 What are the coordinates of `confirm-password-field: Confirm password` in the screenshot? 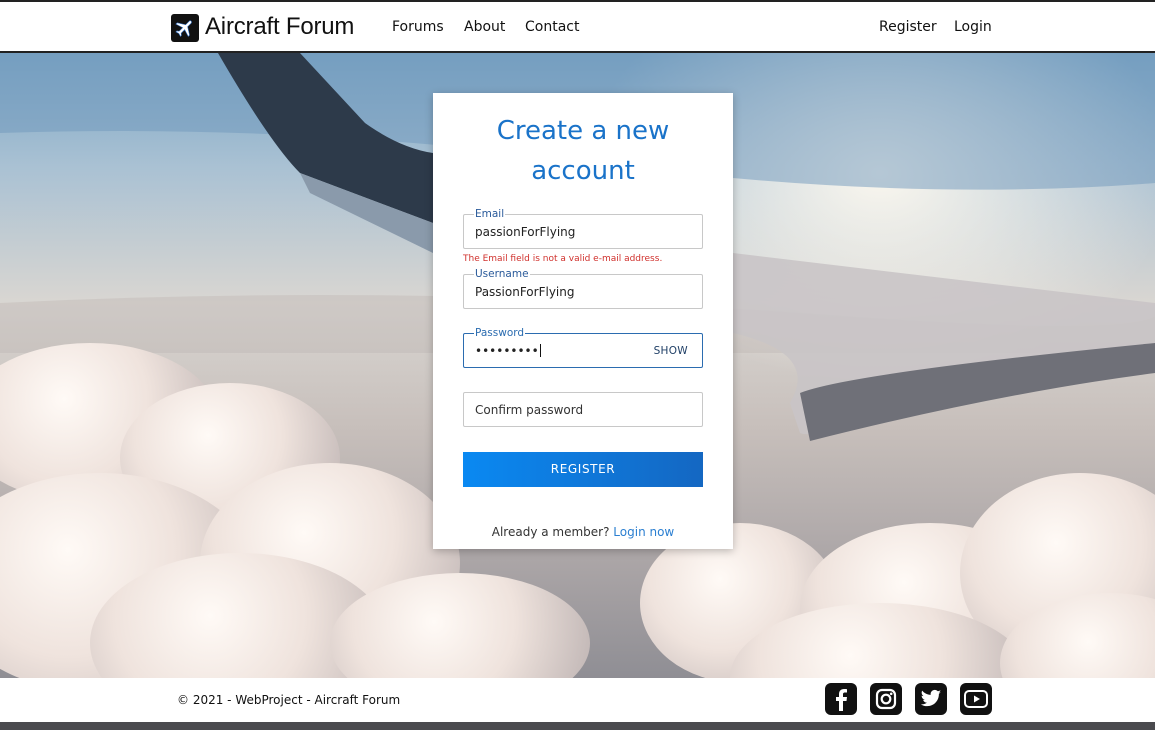 It's located at (583, 409).